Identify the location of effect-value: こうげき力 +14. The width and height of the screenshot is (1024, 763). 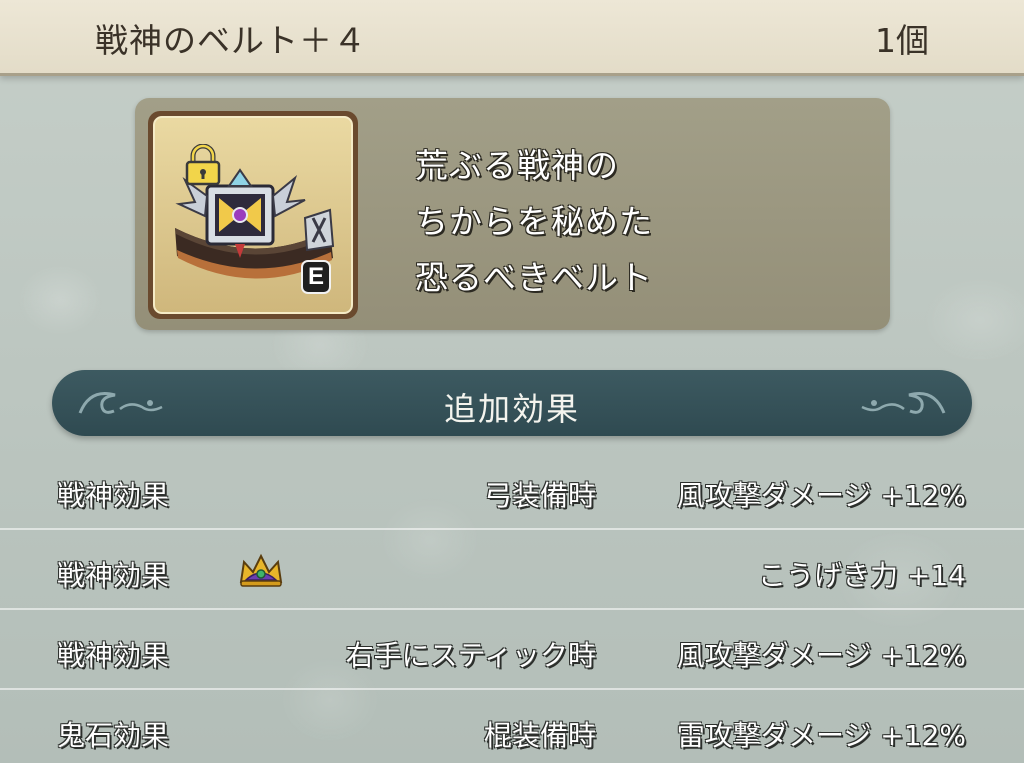
(862, 575).